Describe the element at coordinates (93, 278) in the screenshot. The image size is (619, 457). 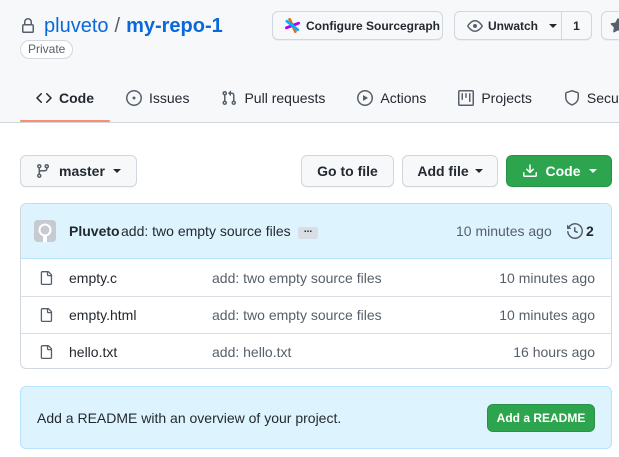
I see `file-name-link: empty.c` at that location.